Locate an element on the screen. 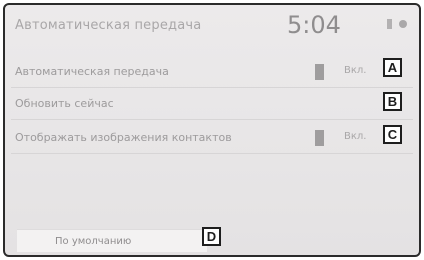 The width and height of the screenshot is (424, 260). gear-icon is located at coordinates (403, 24).